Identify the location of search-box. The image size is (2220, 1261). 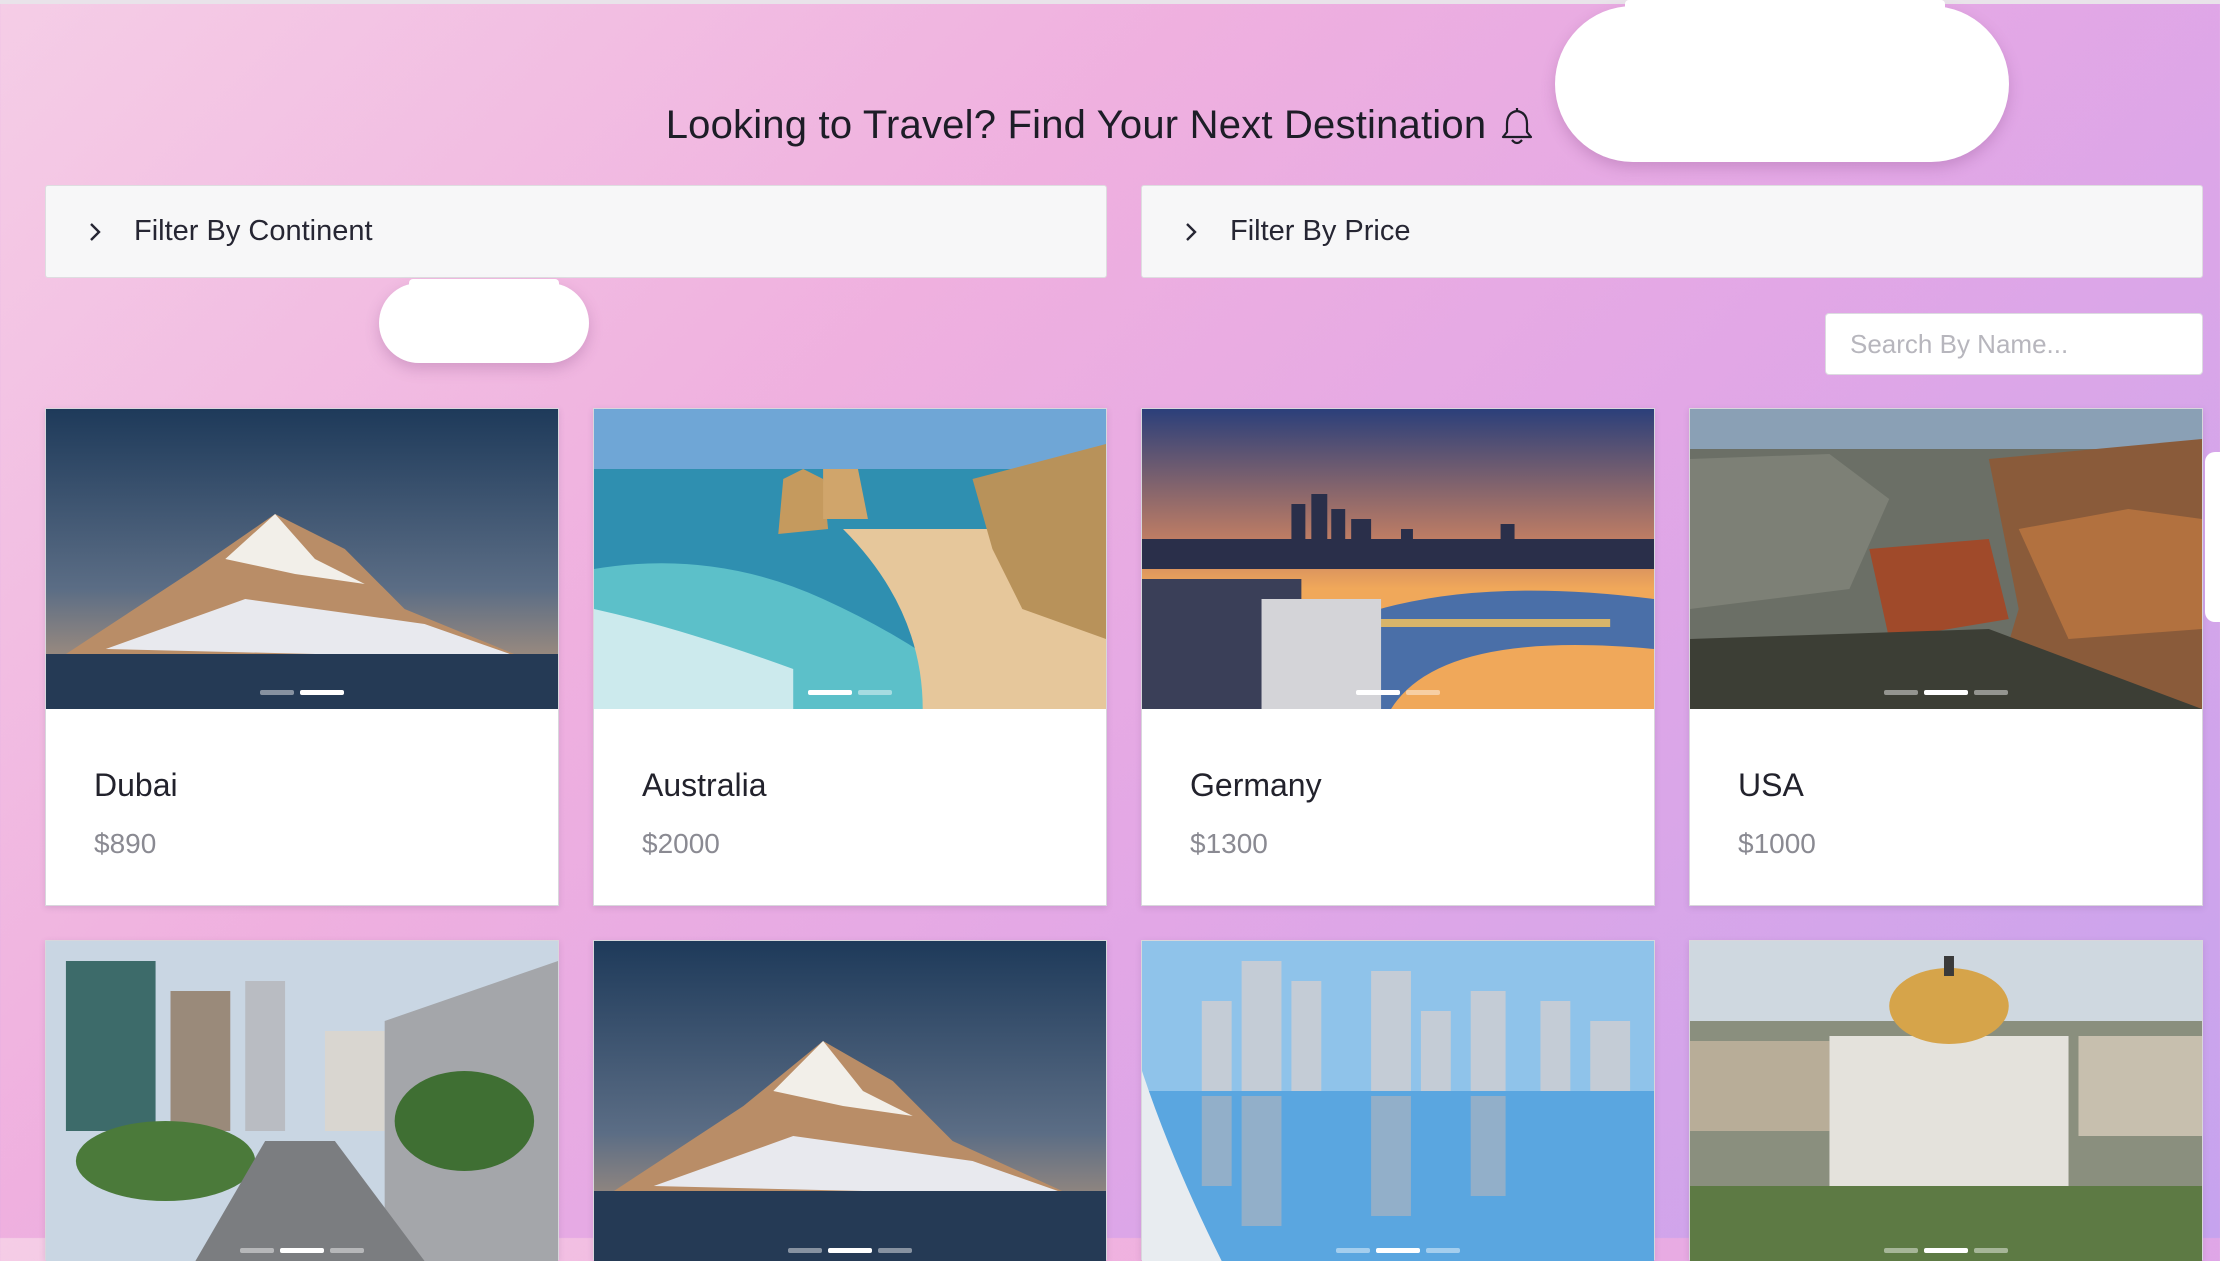
(2014, 344).